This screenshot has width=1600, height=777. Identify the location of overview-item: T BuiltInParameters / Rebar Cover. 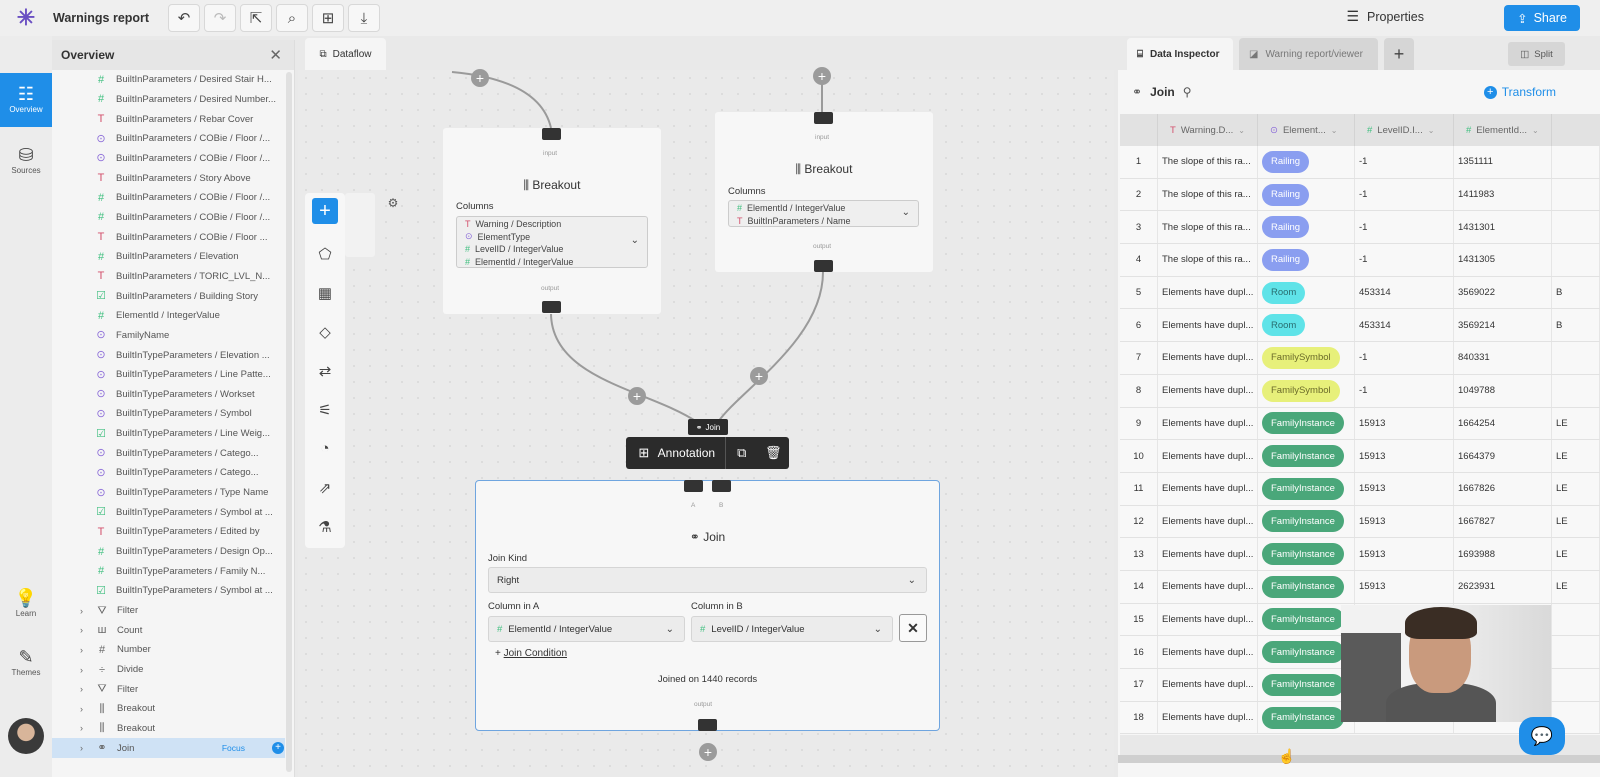
(168, 119).